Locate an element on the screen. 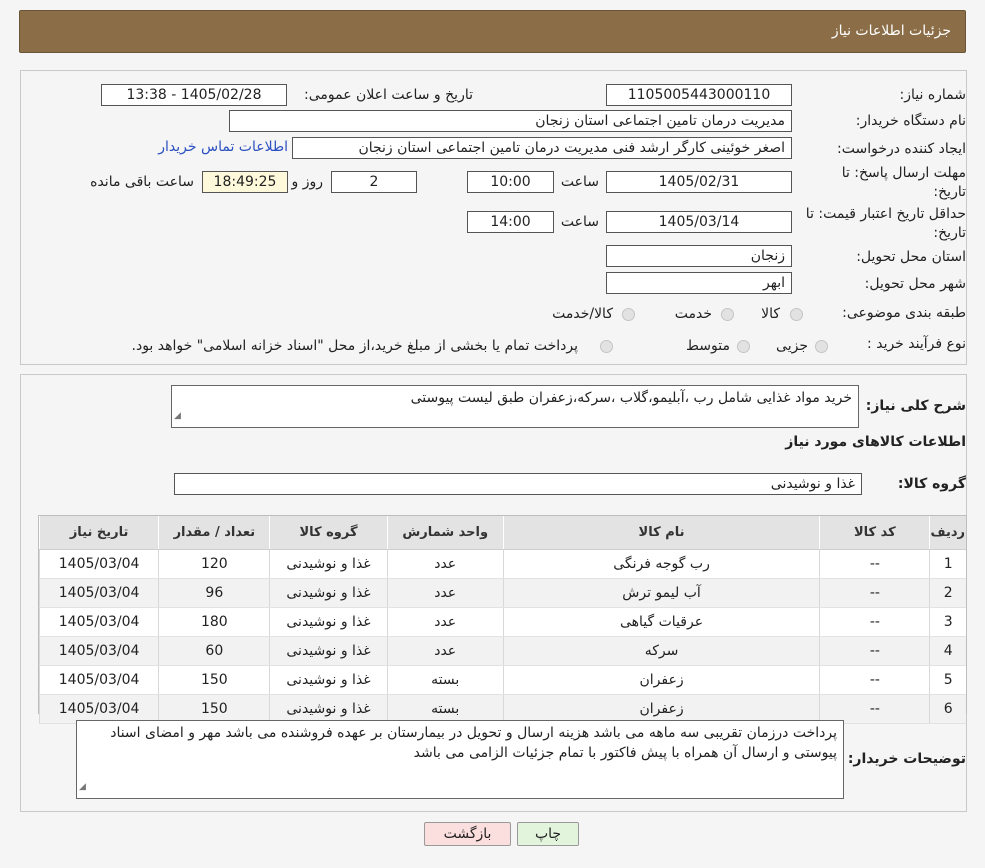  city-field: ابهر is located at coordinates (699, 283).